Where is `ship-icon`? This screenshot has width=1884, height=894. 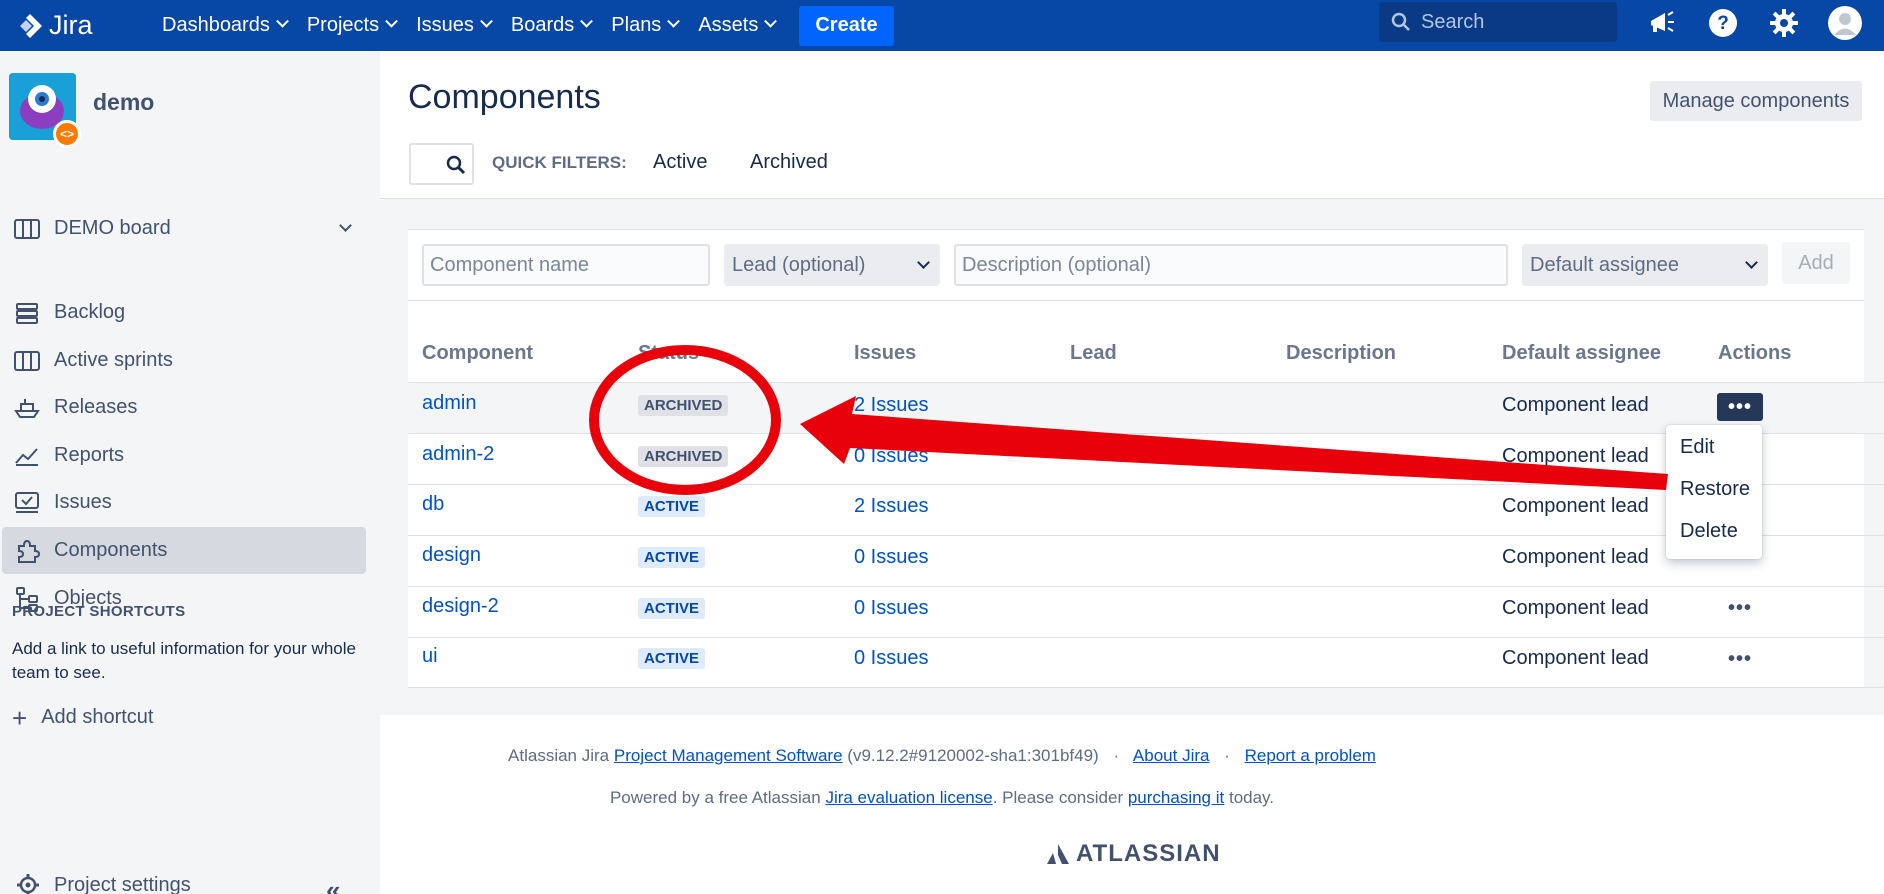
ship-icon is located at coordinates (27, 408).